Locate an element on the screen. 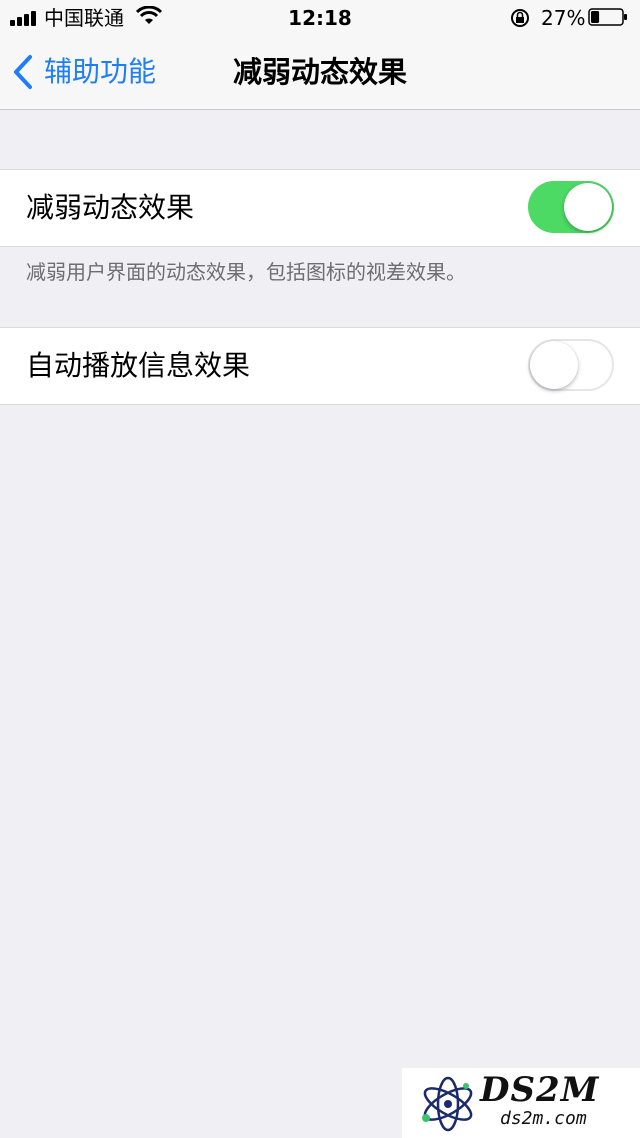  atom-logo-icon is located at coordinates (447, 1104).